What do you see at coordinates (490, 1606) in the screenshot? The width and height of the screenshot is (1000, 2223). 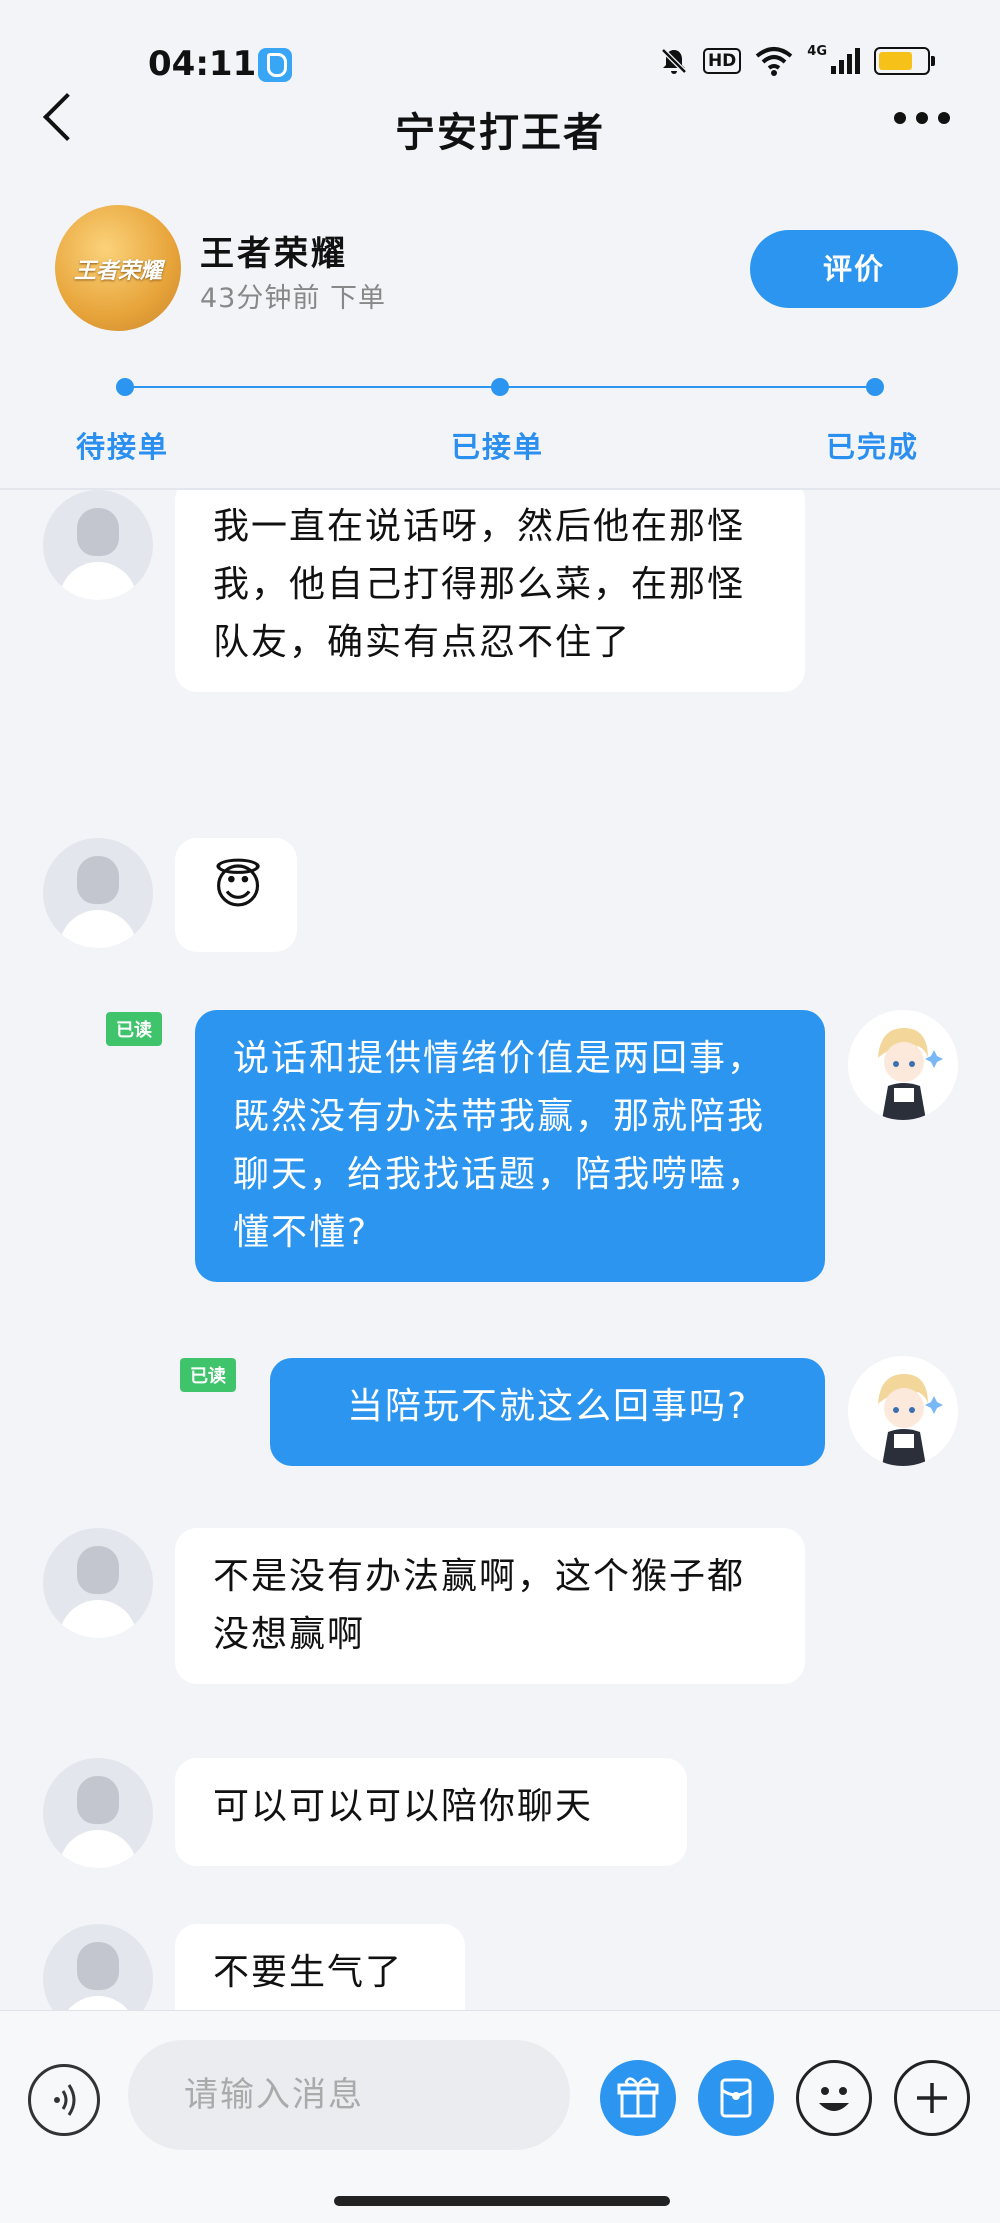 I see `message-bubble: 不是没有办法赢啊，这个猴子都没想赢啊` at bounding box center [490, 1606].